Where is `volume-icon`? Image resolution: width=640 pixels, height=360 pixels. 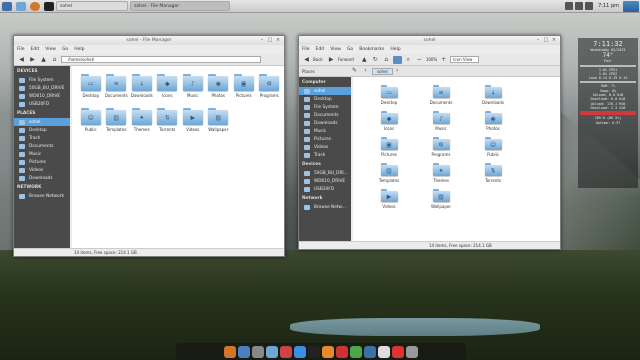
volume-icon is located at coordinates (579, 6).